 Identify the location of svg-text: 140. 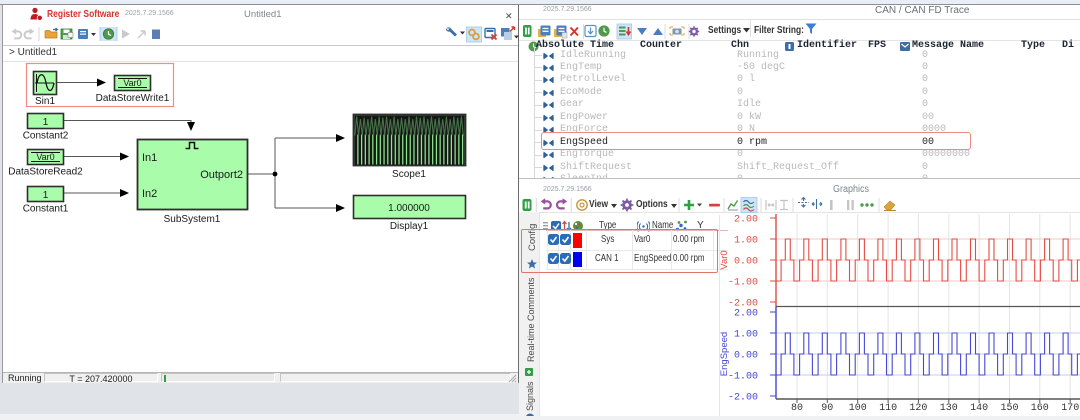
(979, 408).